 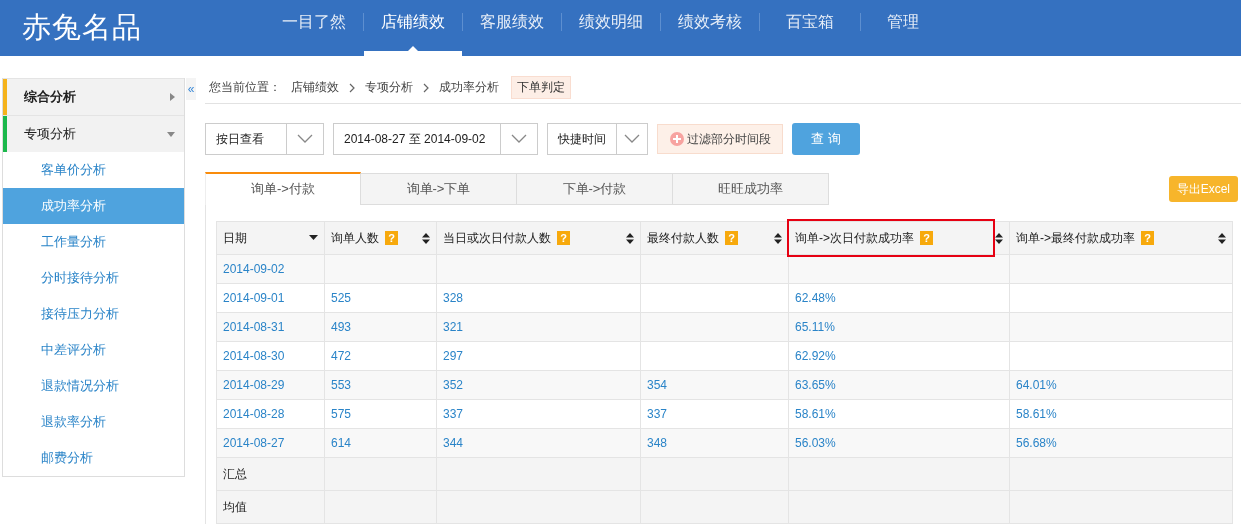 I want to click on table-cell: 344, so click(x=453, y=443).